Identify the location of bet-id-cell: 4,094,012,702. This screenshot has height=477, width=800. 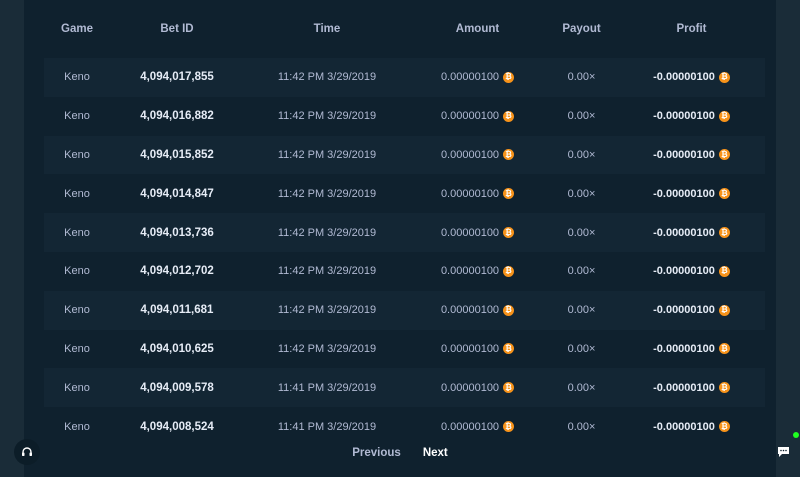
(177, 271).